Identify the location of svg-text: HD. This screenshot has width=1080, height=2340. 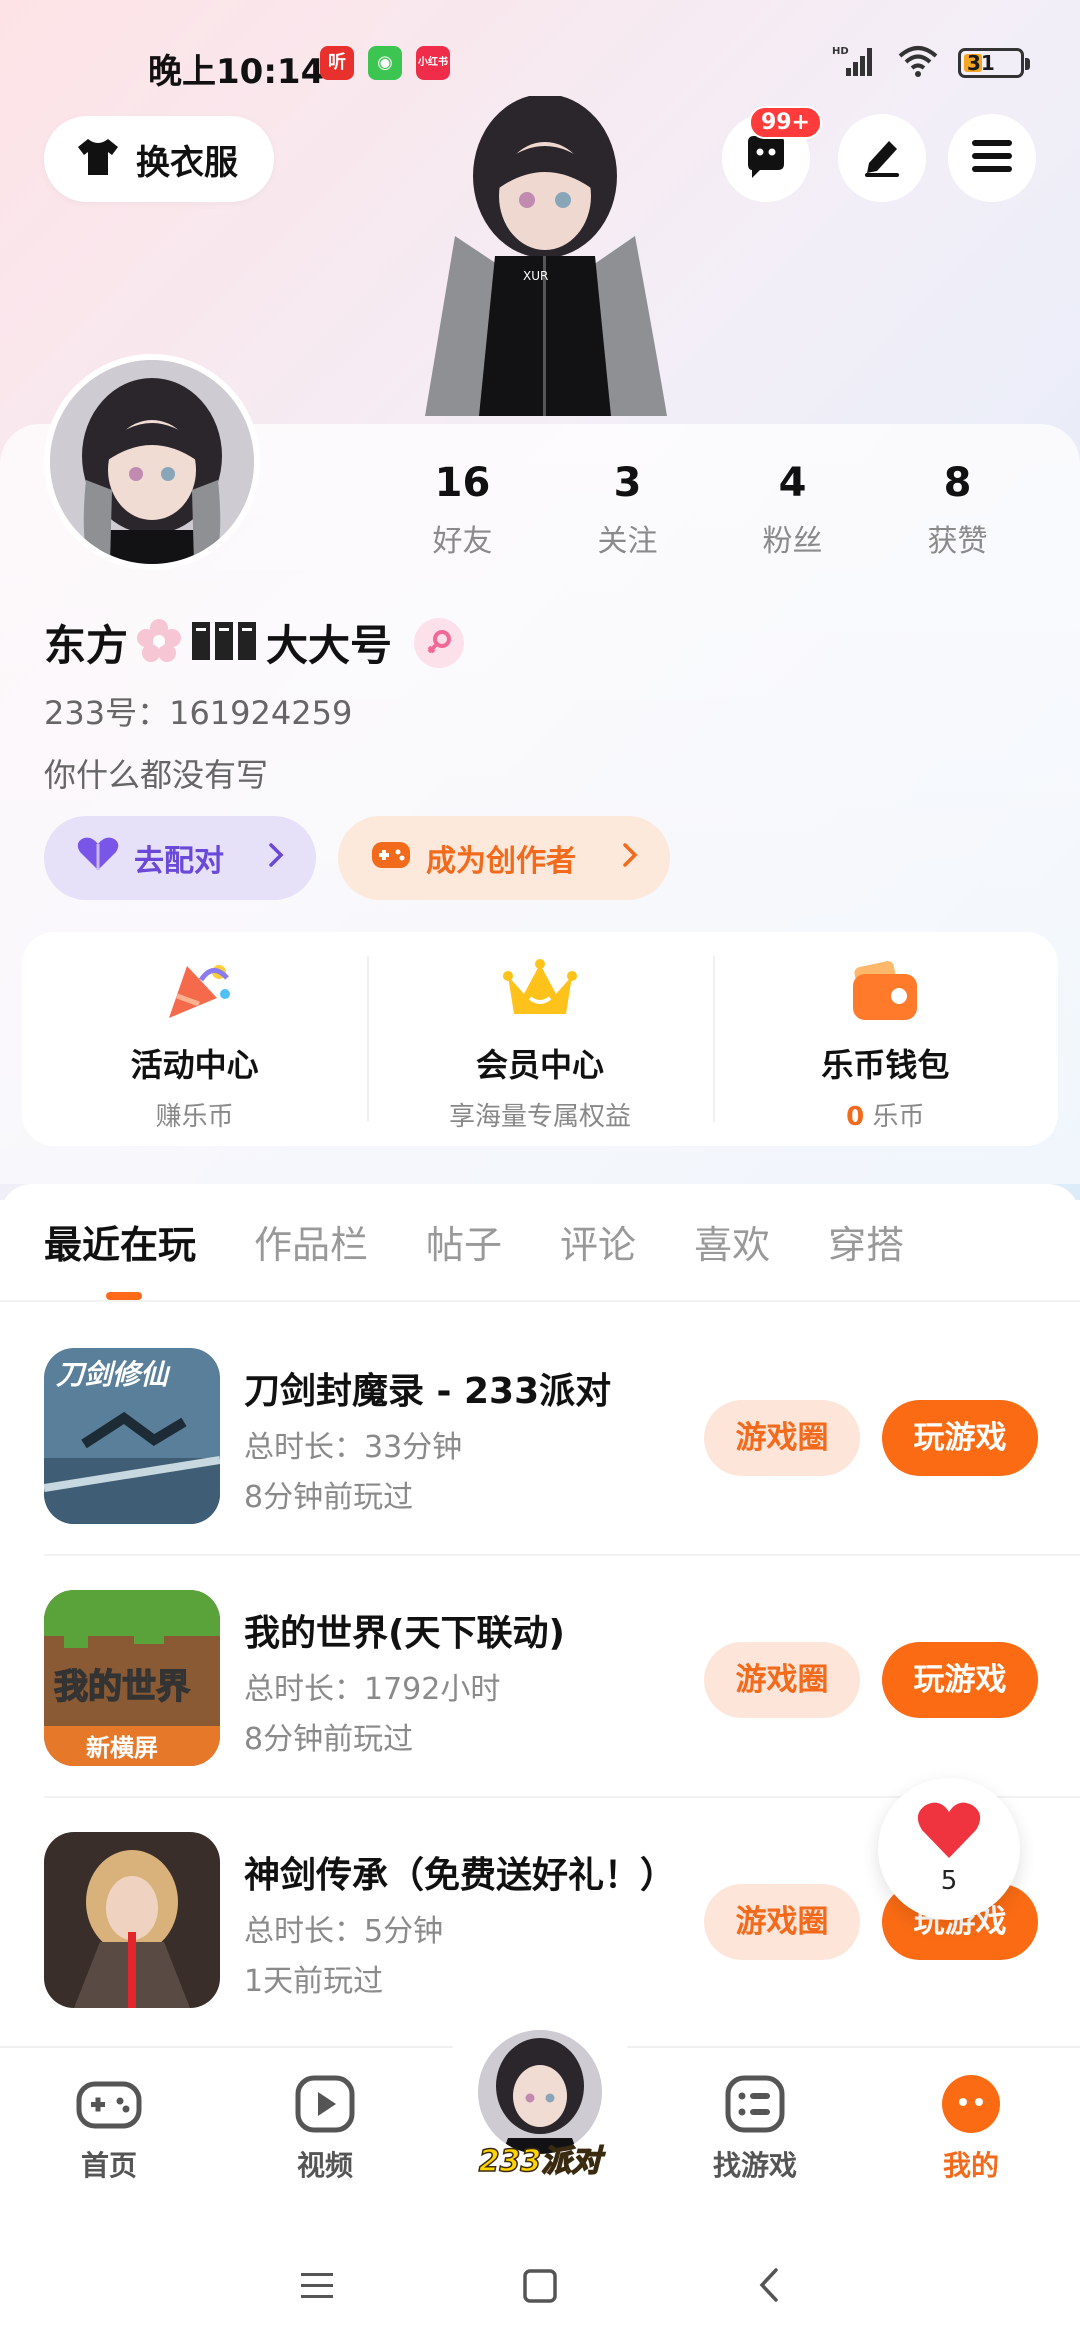
(840, 51).